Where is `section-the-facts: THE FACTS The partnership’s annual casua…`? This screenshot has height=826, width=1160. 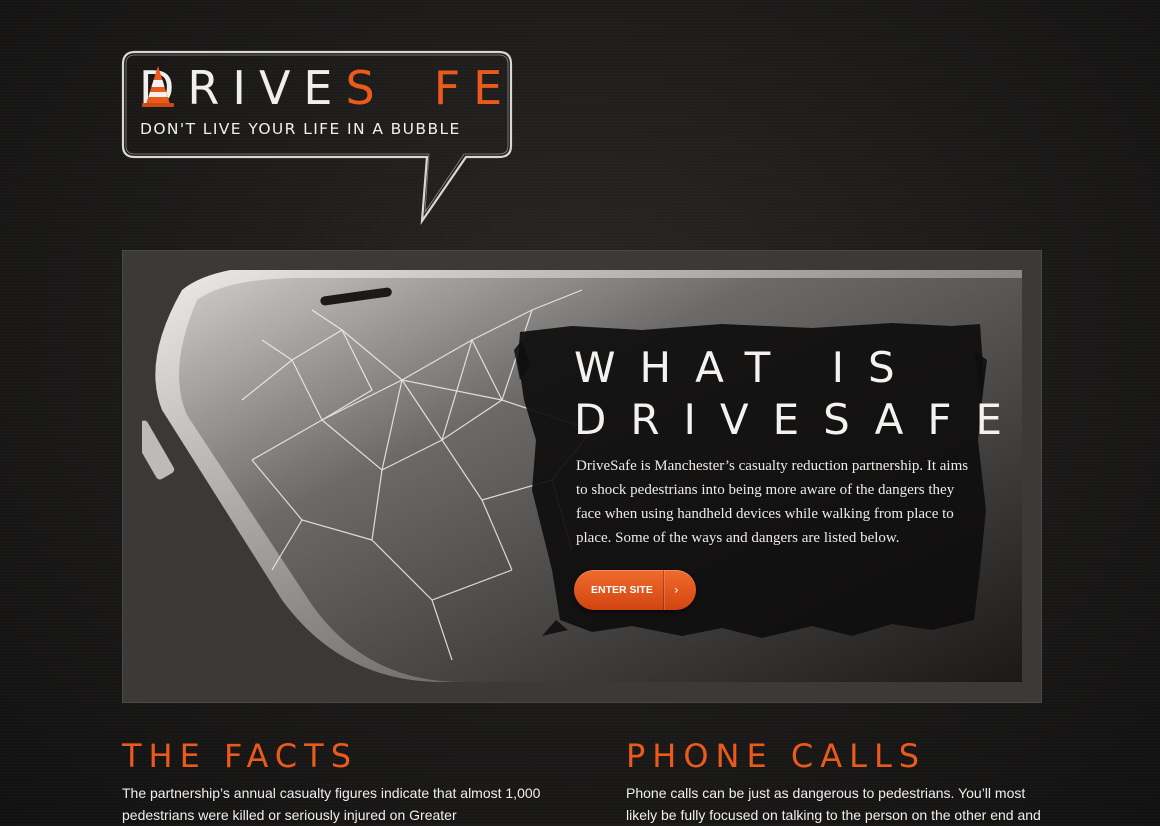 section-the-facts: THE FACTS The partnership’s annual casua… is located at coordinates (332, 782).